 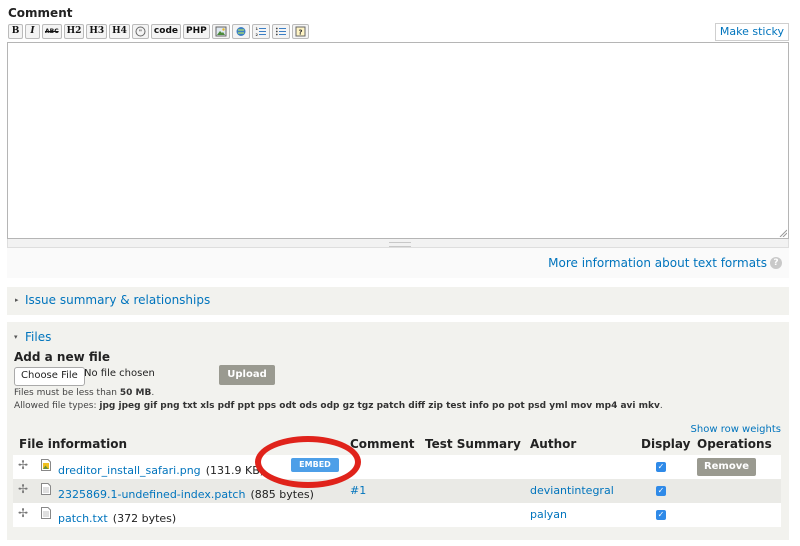 I want to click on add-new-file-heading: Add a new file, so click(x=62, y=357).